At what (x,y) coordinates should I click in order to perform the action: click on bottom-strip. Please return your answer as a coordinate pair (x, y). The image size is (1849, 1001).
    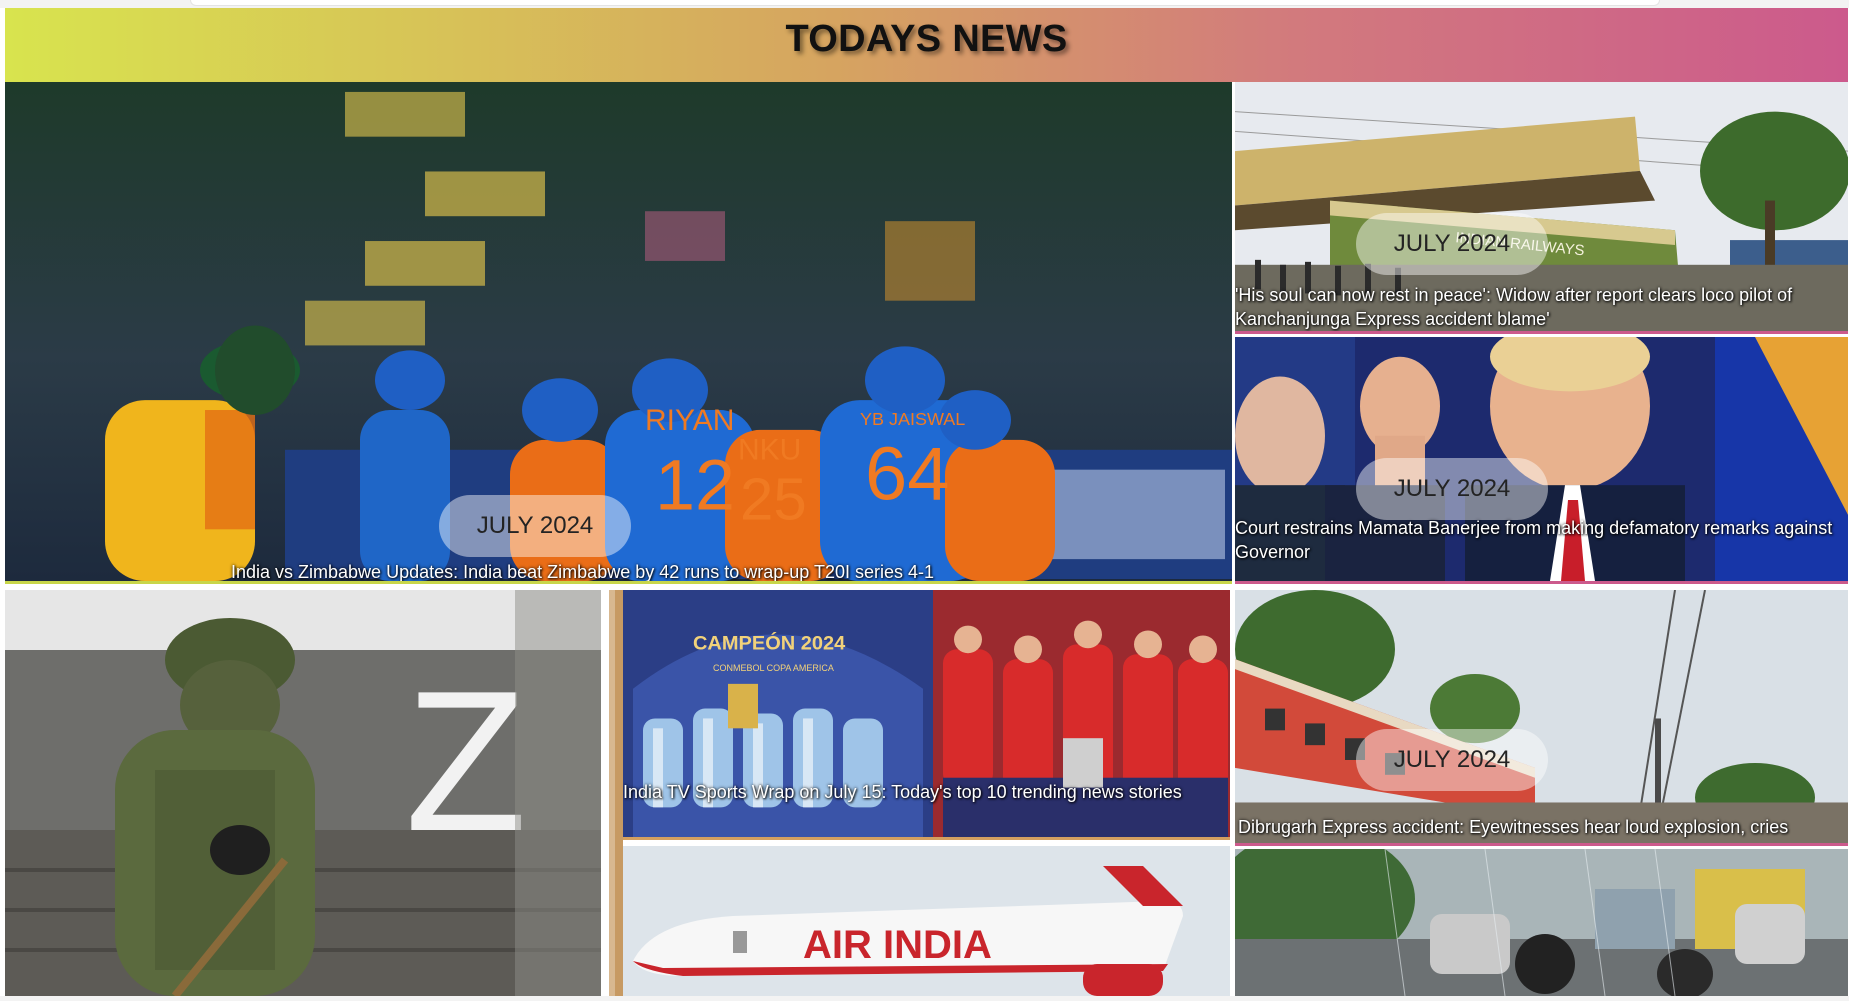
    Looking at the image, I should click on (924, 998).